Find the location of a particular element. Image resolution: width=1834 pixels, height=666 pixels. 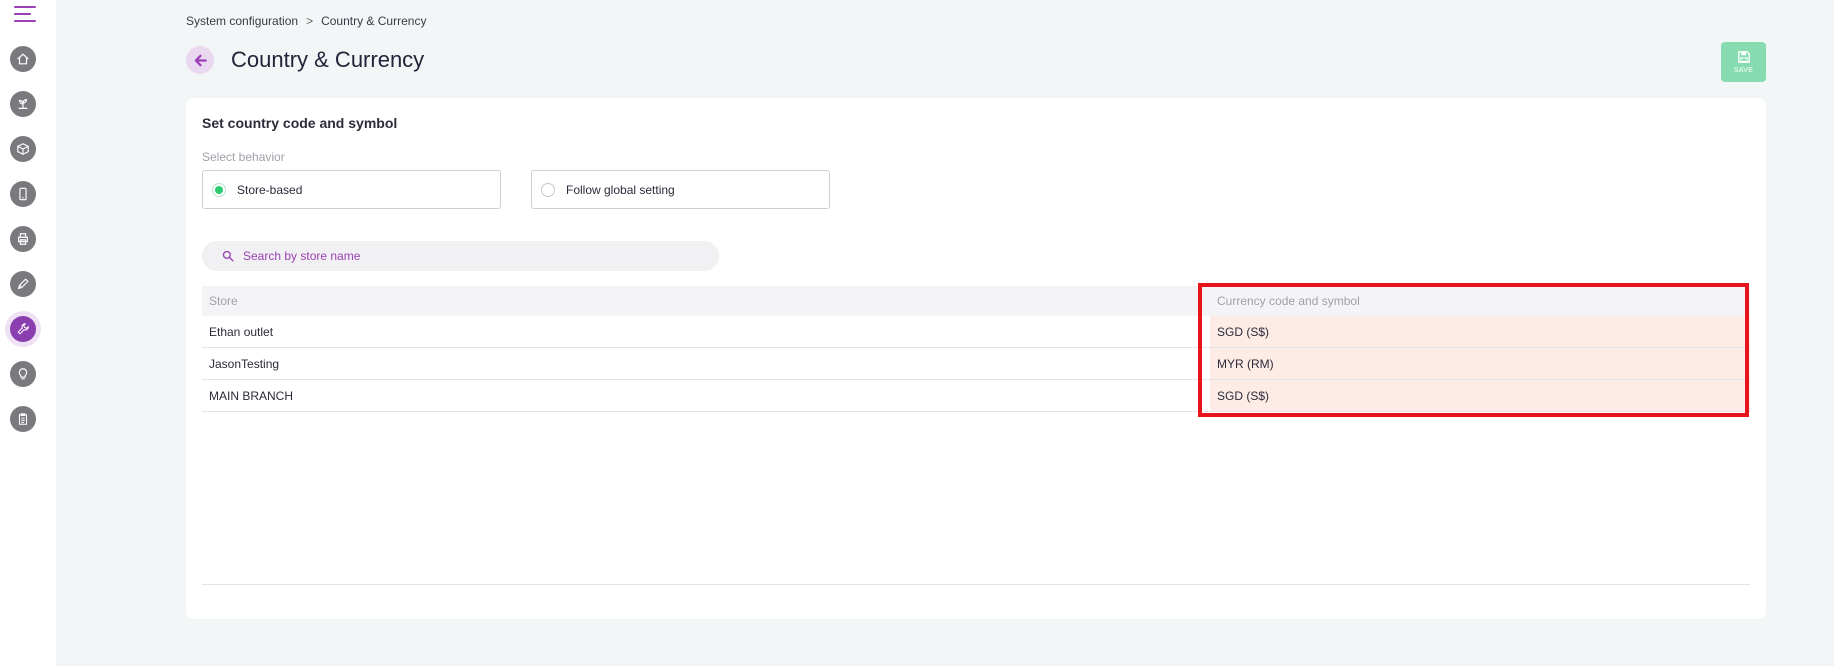

radio-store-based: Store-based is located at coordinates (351, 189).